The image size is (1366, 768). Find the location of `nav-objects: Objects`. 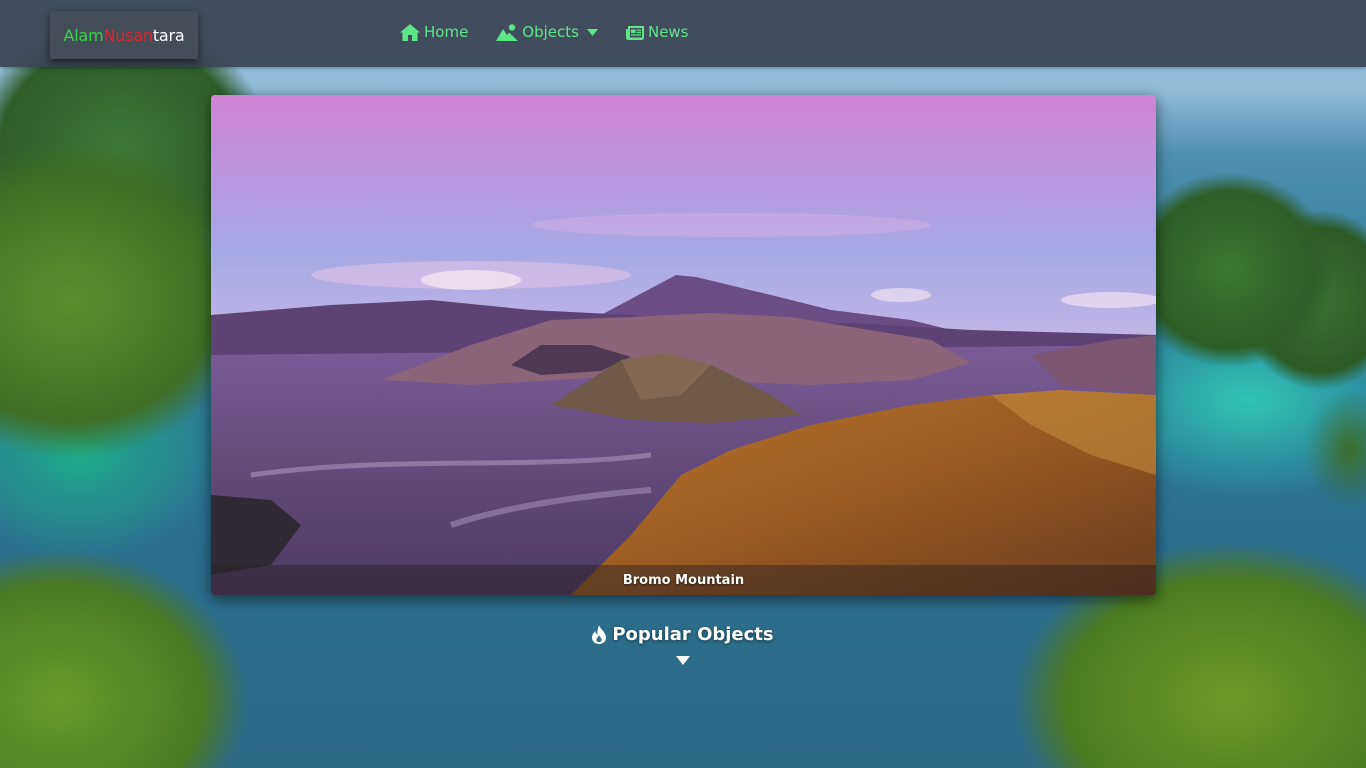

nav-objects: Objects is located at coordinates (547, 32).